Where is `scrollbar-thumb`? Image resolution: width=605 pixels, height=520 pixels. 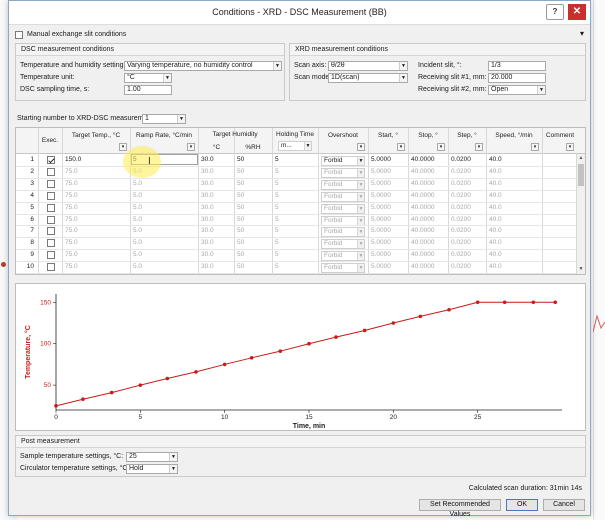
scrollbar-thumb is located at coordinates (581, 175).